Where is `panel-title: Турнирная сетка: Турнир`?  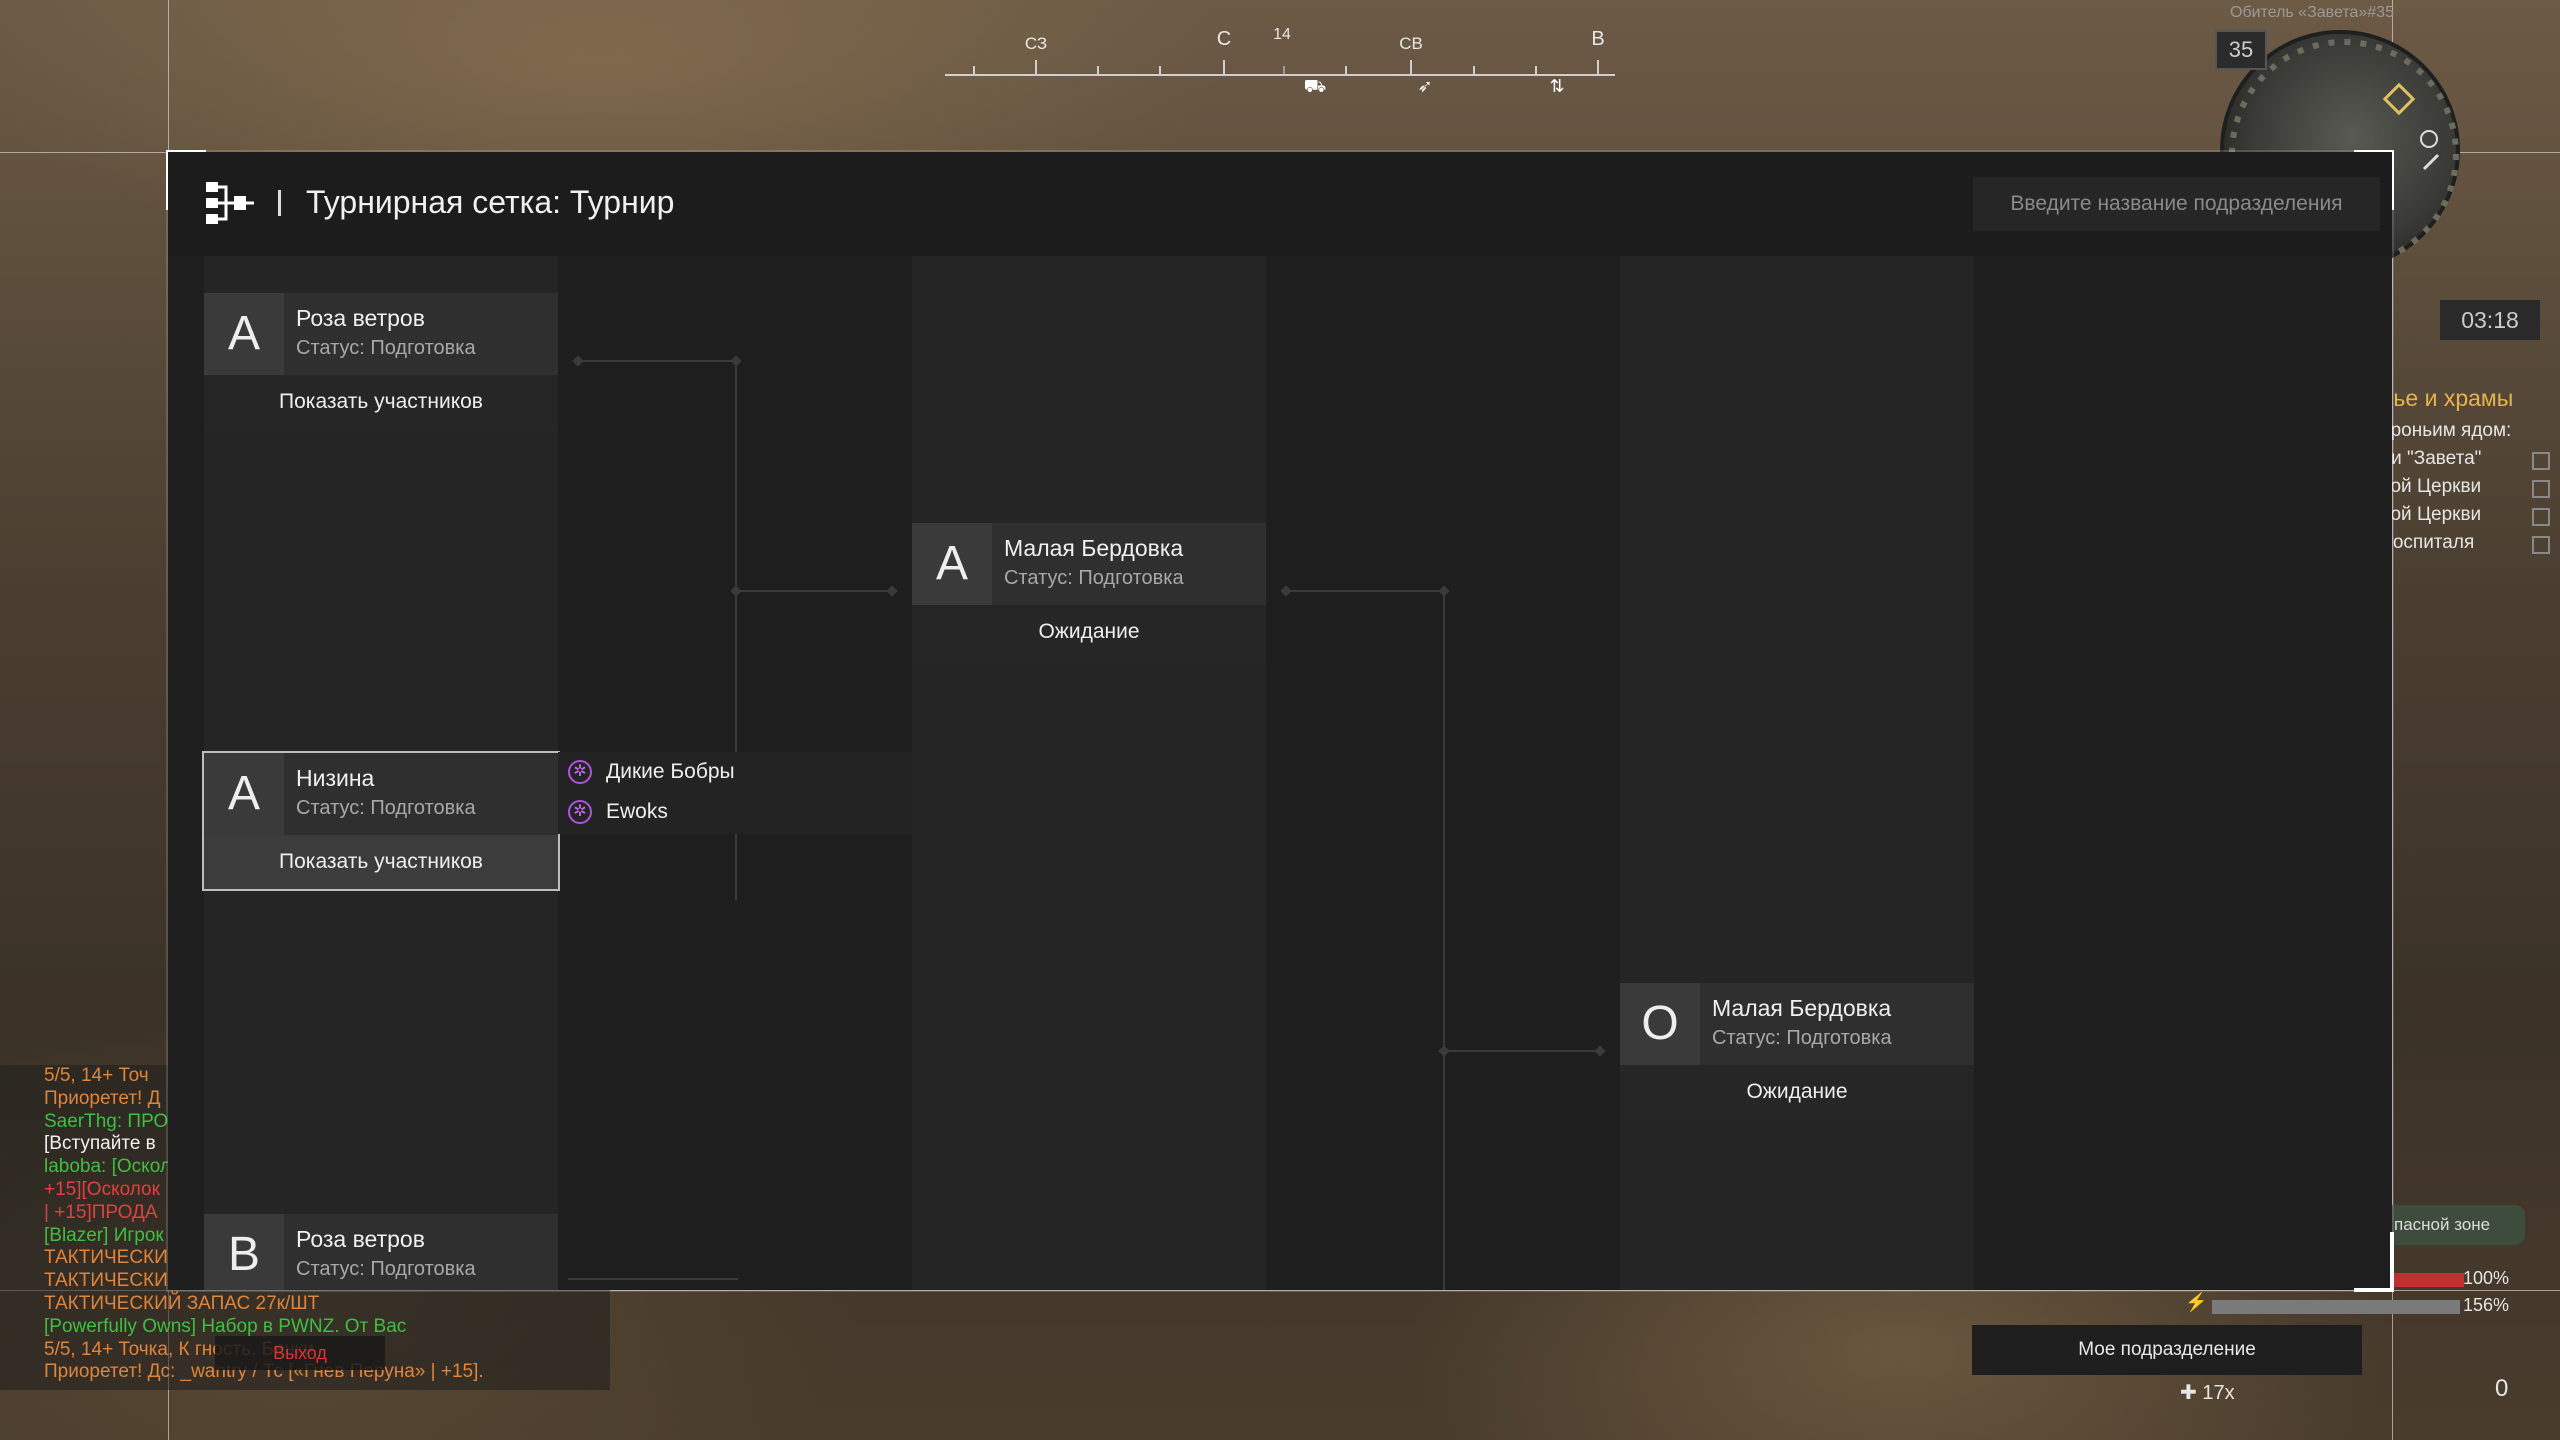
panel-title: Турнирная сетка: Турнир is located at coordinates (490, 202).